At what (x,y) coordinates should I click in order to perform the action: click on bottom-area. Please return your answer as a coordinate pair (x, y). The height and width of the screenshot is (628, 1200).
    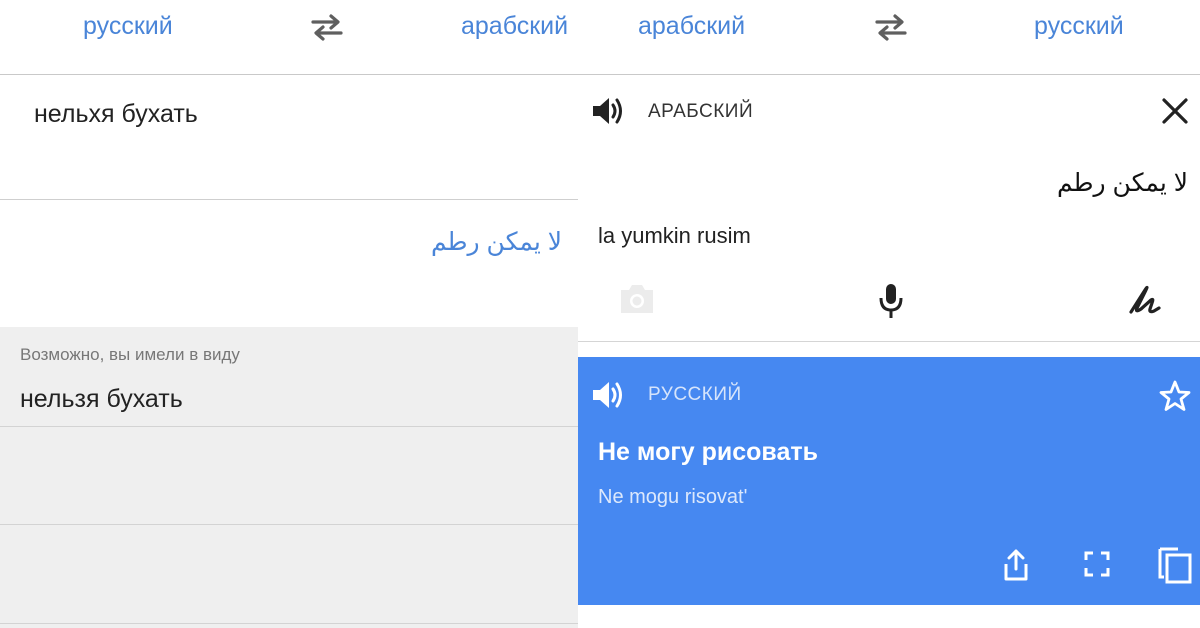
    Looking at the image, I should click on (889, 616).